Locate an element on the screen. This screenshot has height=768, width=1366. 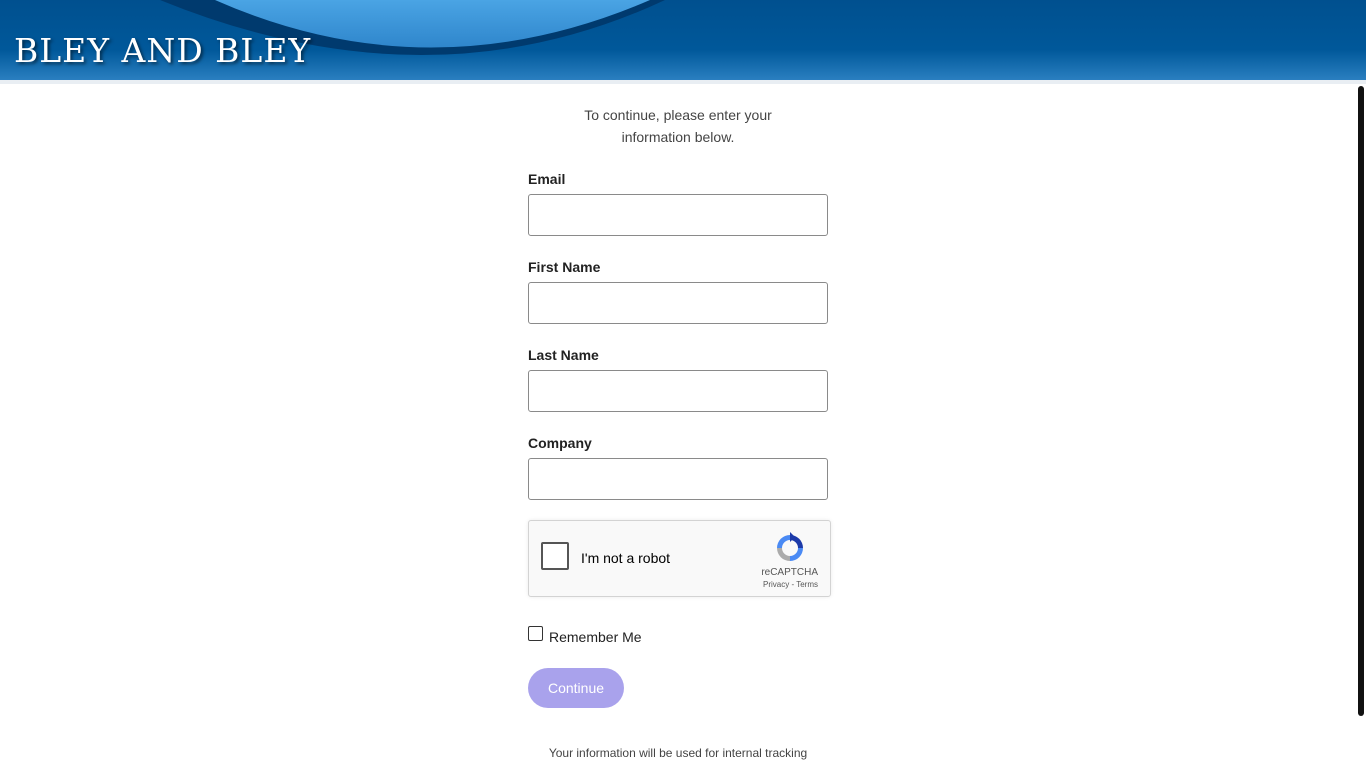
recaptcha-label: I'm not a robot is located at coordinates (626, 558).